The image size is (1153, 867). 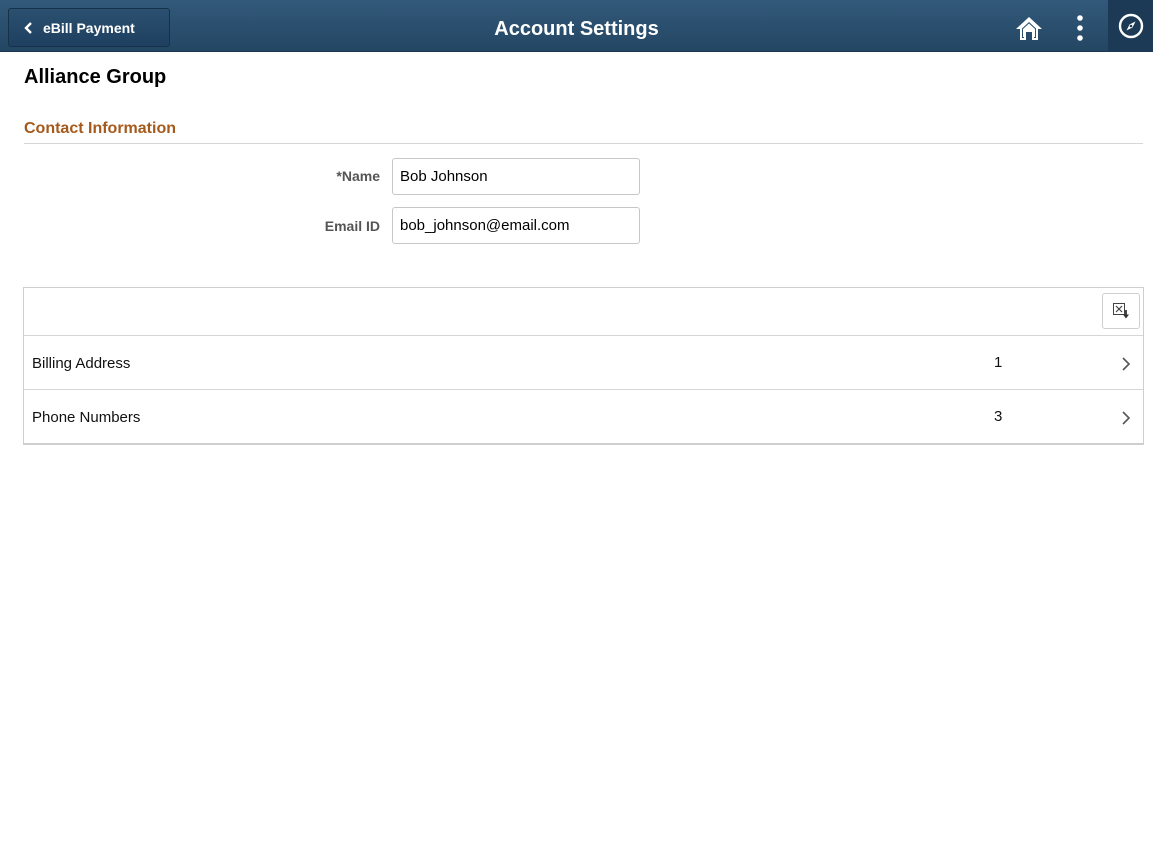 What do you see at coordinates (86, 417) in the screenshot?
I see `row-label: Phone Numbers` at bounding box center [86, 417].